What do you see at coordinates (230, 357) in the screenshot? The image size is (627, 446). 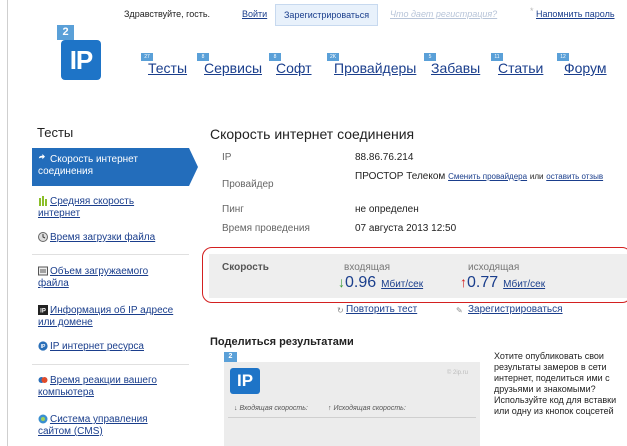 I see `widget-small-badge: 2` at bounding box center [230, 357].